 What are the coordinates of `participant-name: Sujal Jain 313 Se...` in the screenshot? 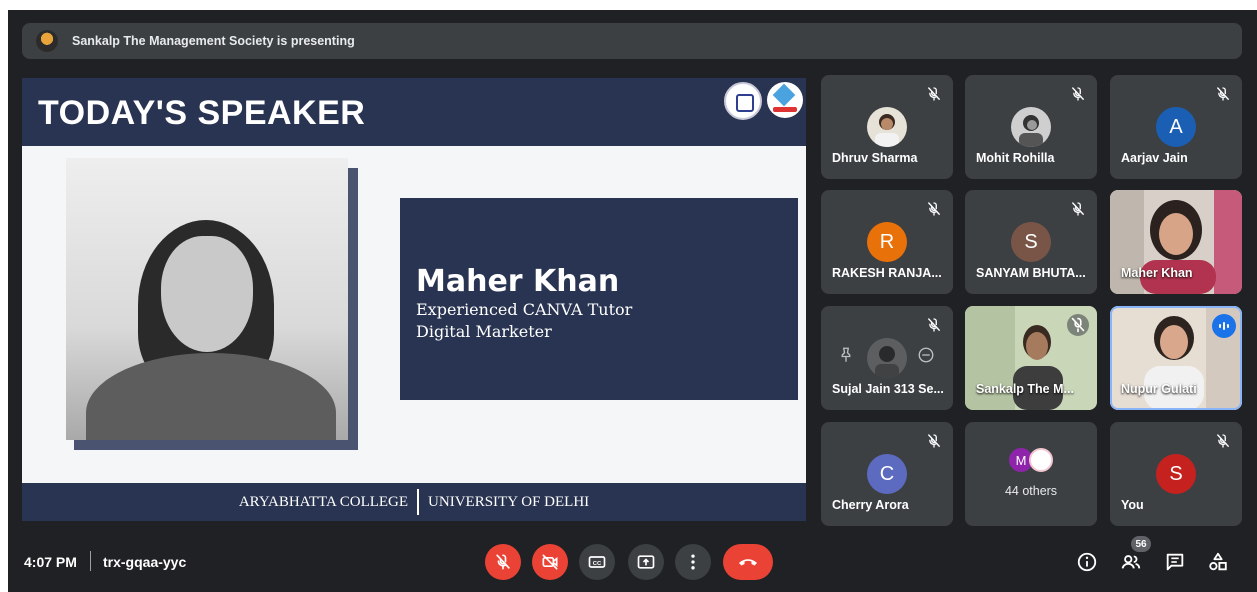 It's located at (888, 389).